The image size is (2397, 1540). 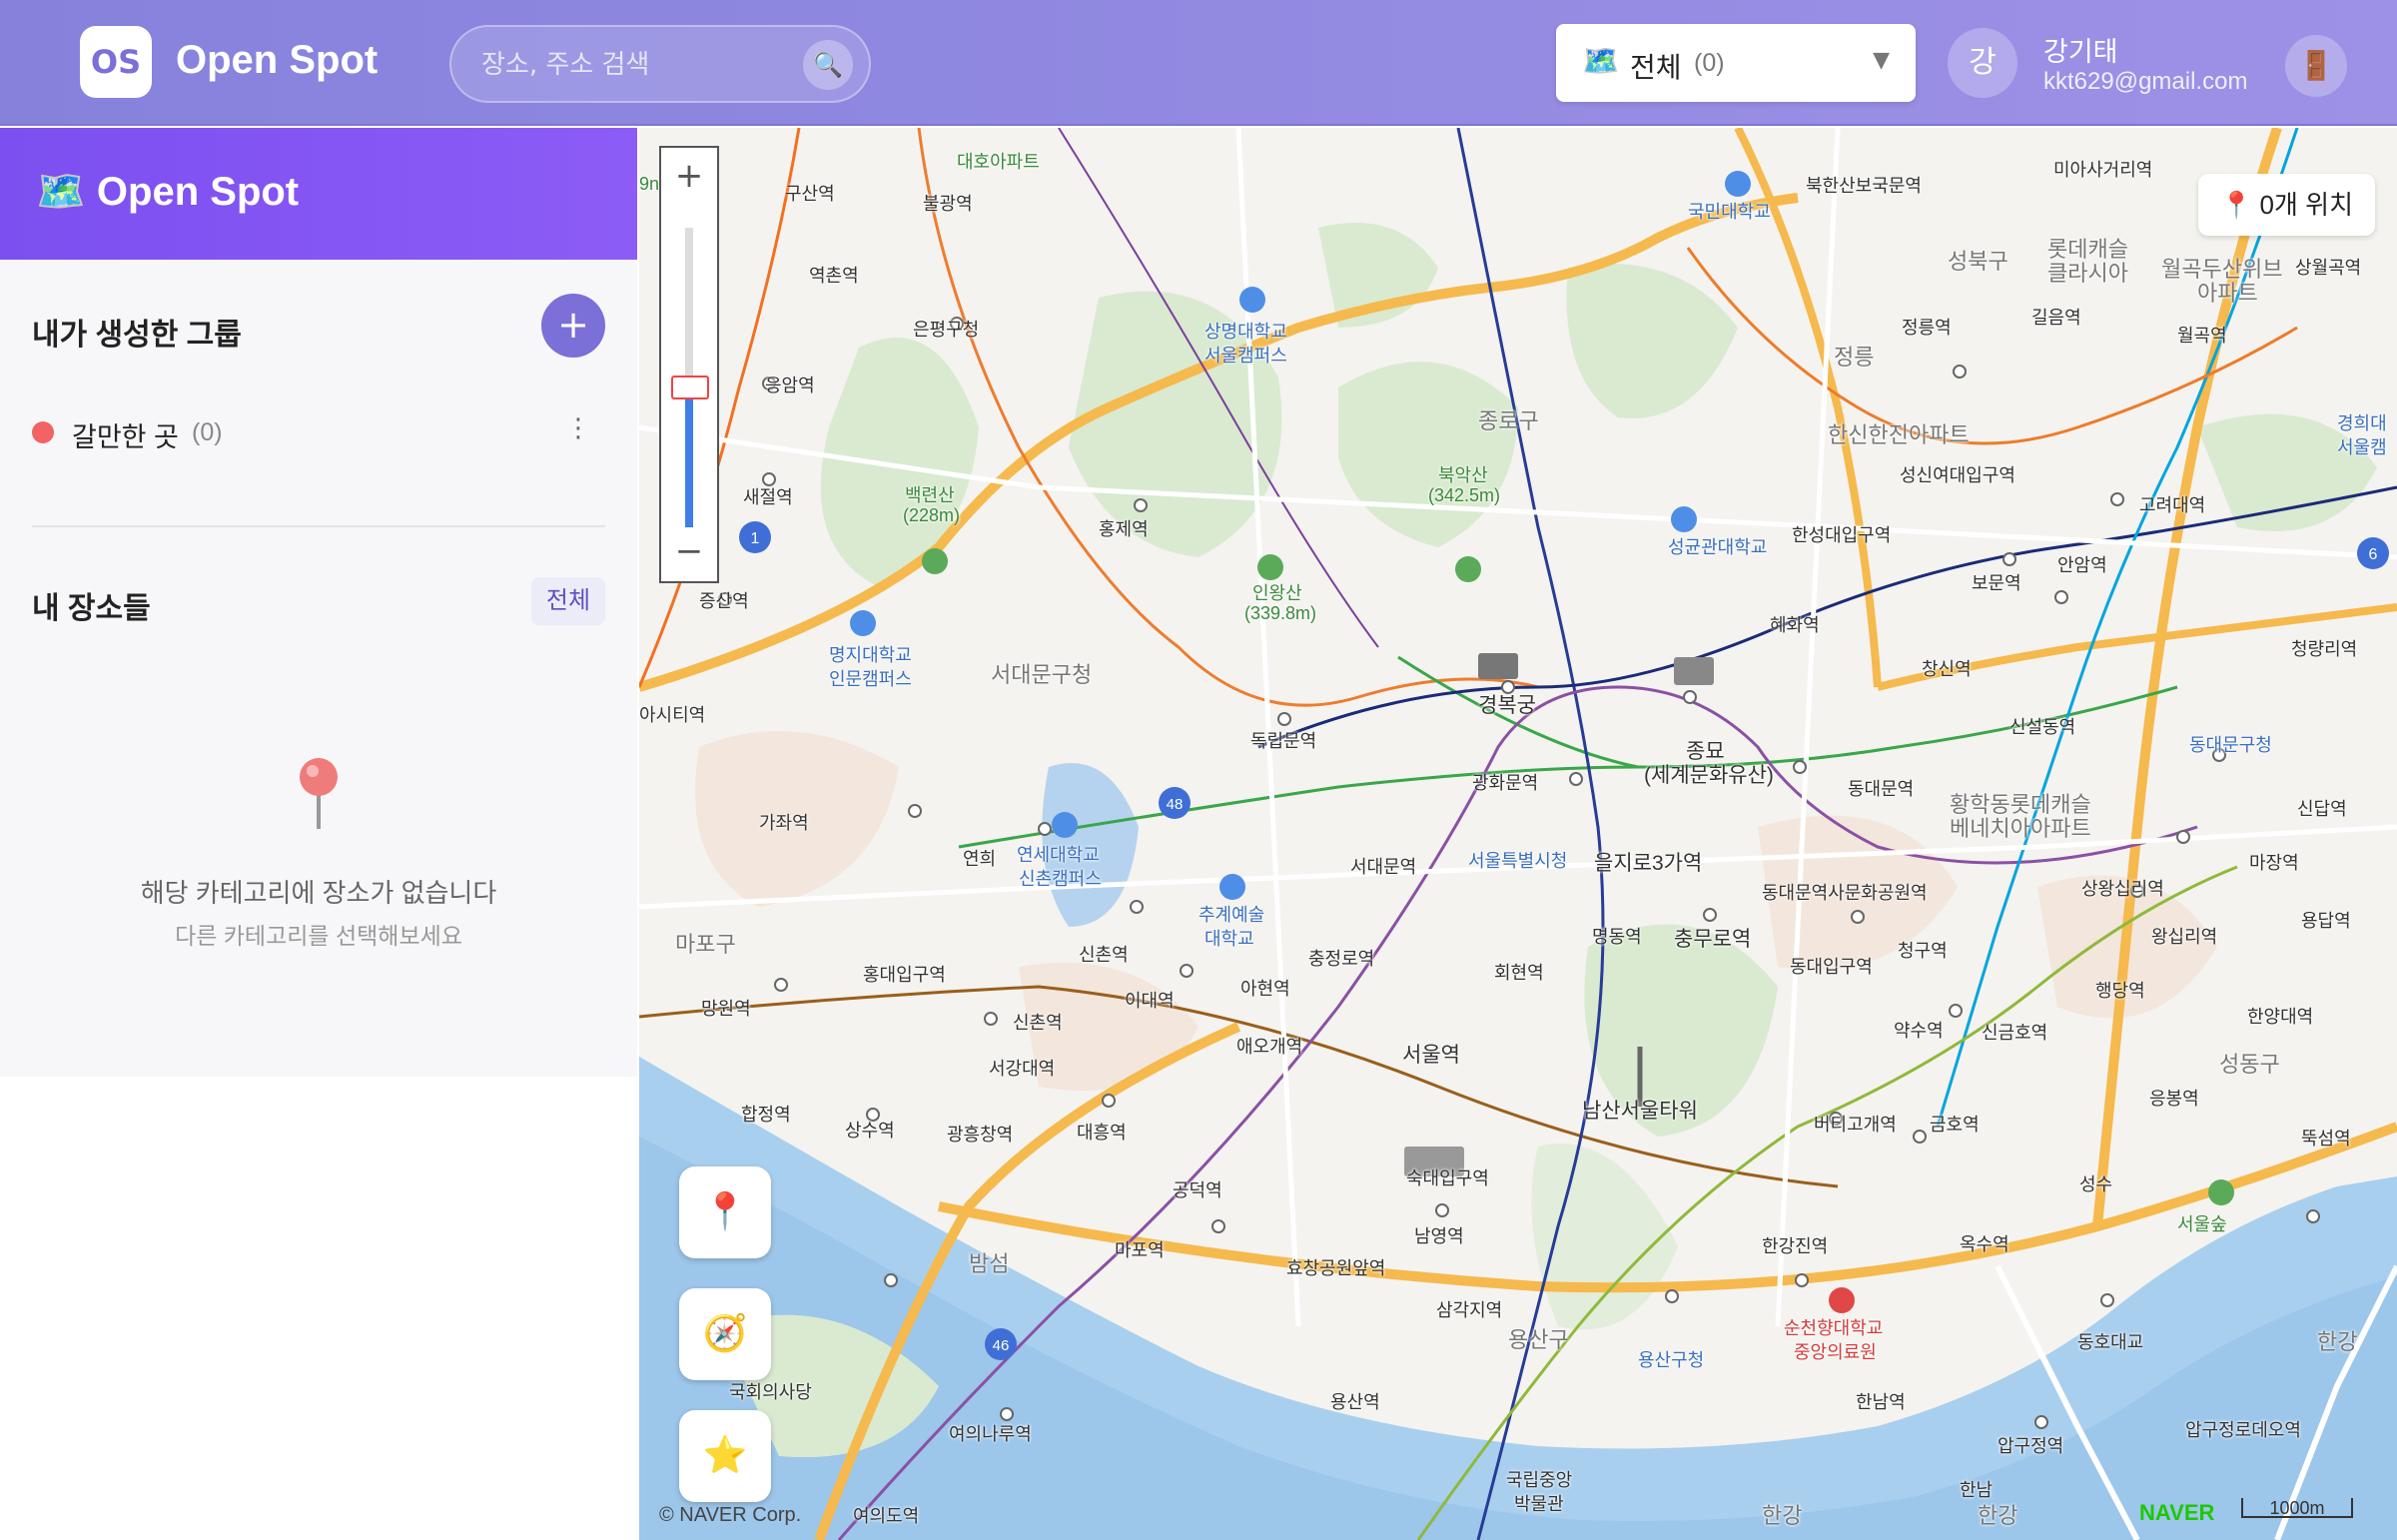 I want to click on map-label: 성동구, so click(x=2249, y=1065).